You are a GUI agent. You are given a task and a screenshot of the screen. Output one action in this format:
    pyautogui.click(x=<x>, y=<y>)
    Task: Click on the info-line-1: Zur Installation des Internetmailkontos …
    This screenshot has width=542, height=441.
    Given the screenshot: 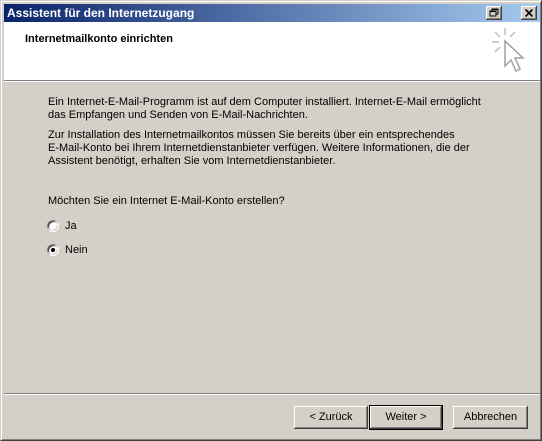 What is the action you would take?
    pyautogui.click(x=251, y=135)
    